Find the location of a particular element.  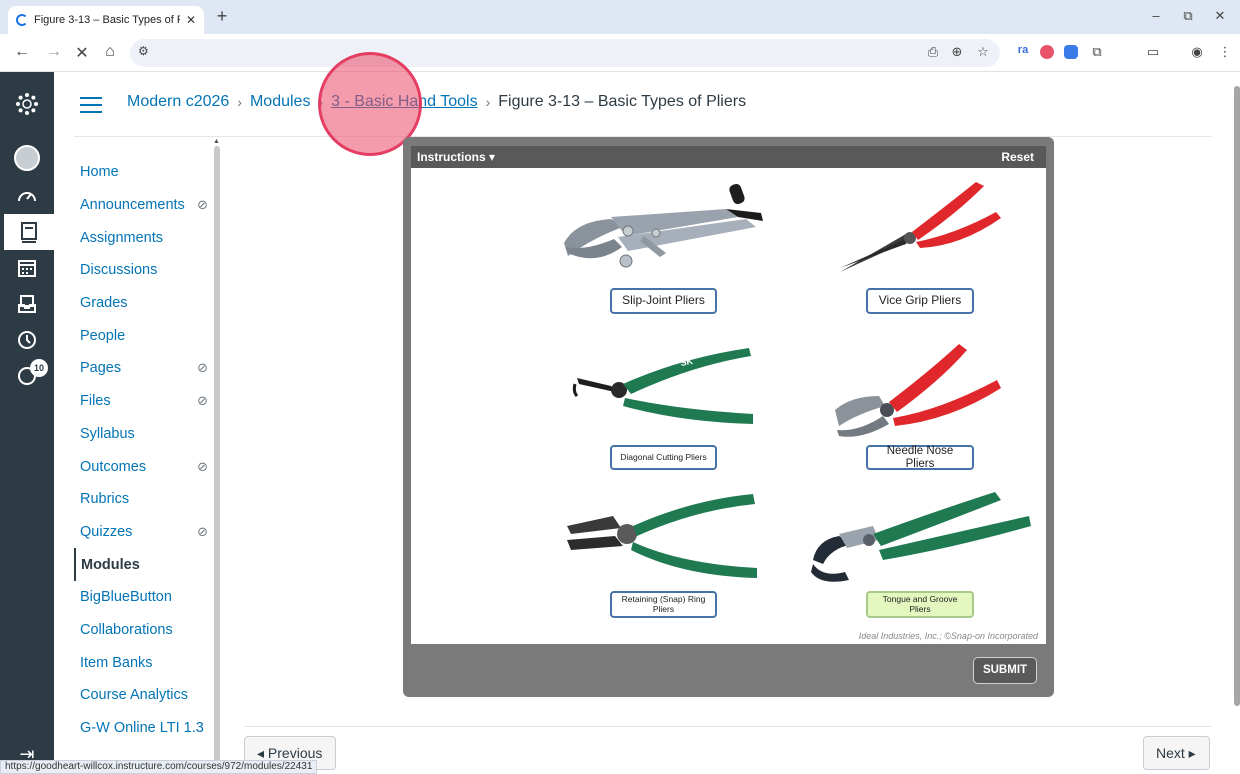

extension-blue-icon is located at coordinates (1071, 52).